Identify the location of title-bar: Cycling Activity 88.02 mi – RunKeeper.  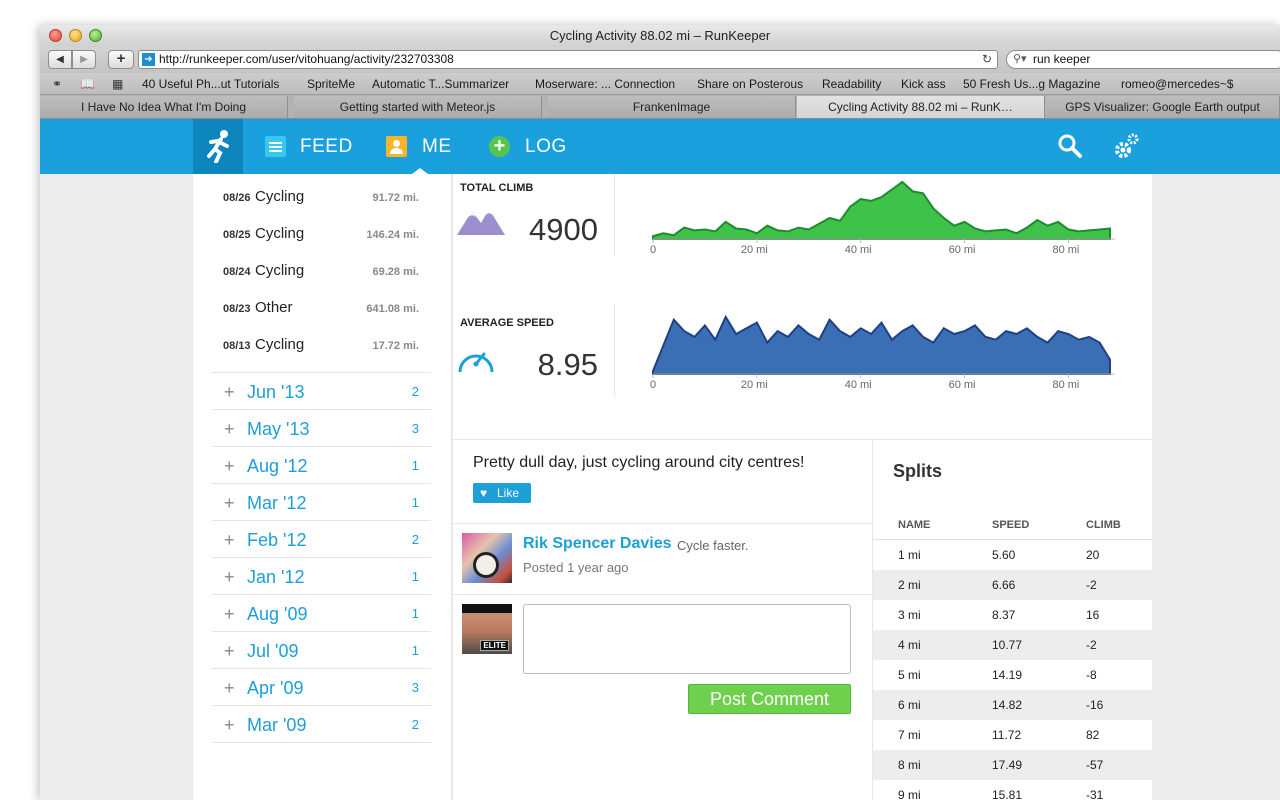
(660, 36).